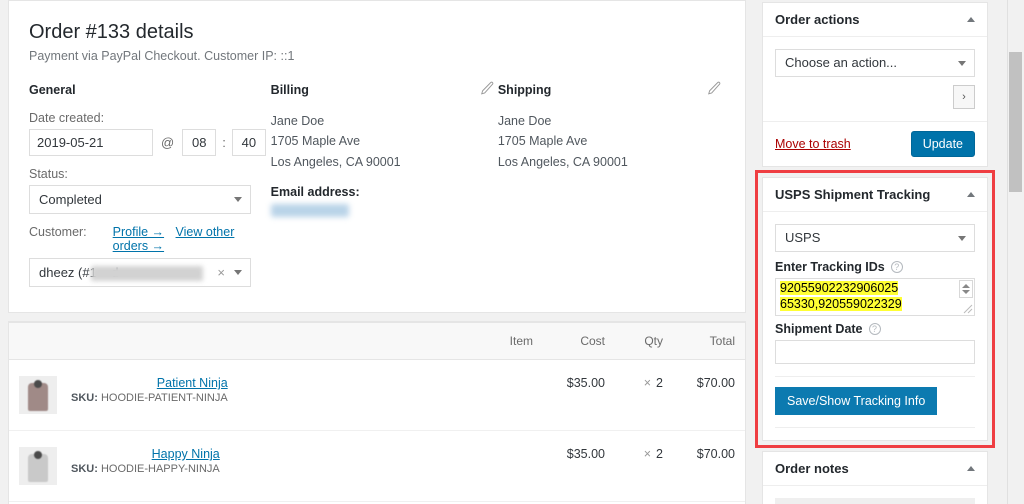  What do you see at coordinates (91, 142) in the screenshot?
I see `date-created-input` at bounding box center [91, 142].